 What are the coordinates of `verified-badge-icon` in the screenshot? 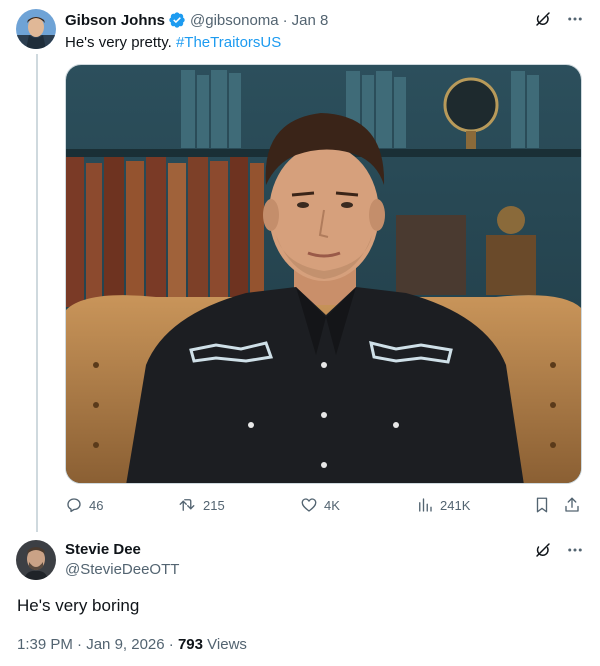 It's located at (177, 20).